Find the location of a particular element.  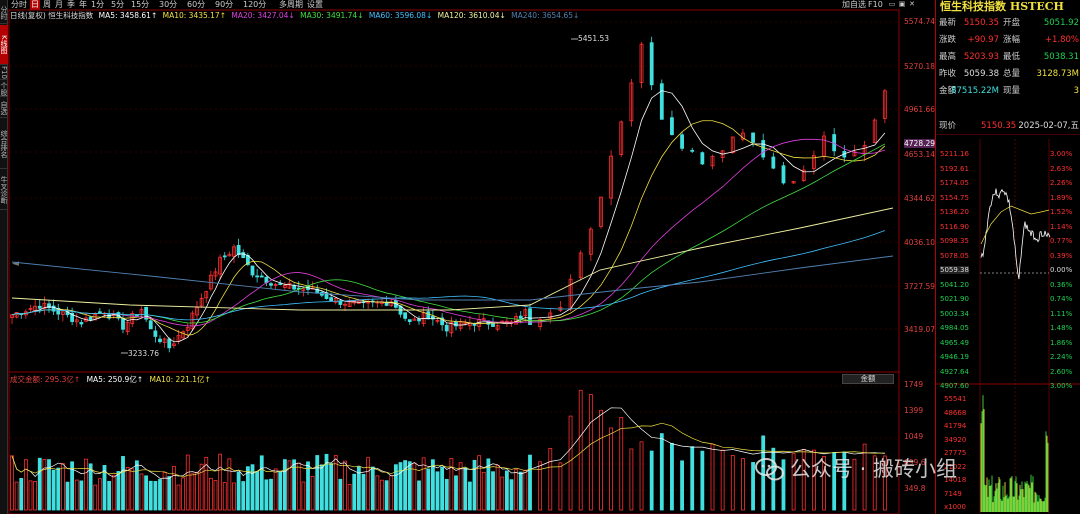

volume-type-select: 金额 is located at coordinates (868, 379).